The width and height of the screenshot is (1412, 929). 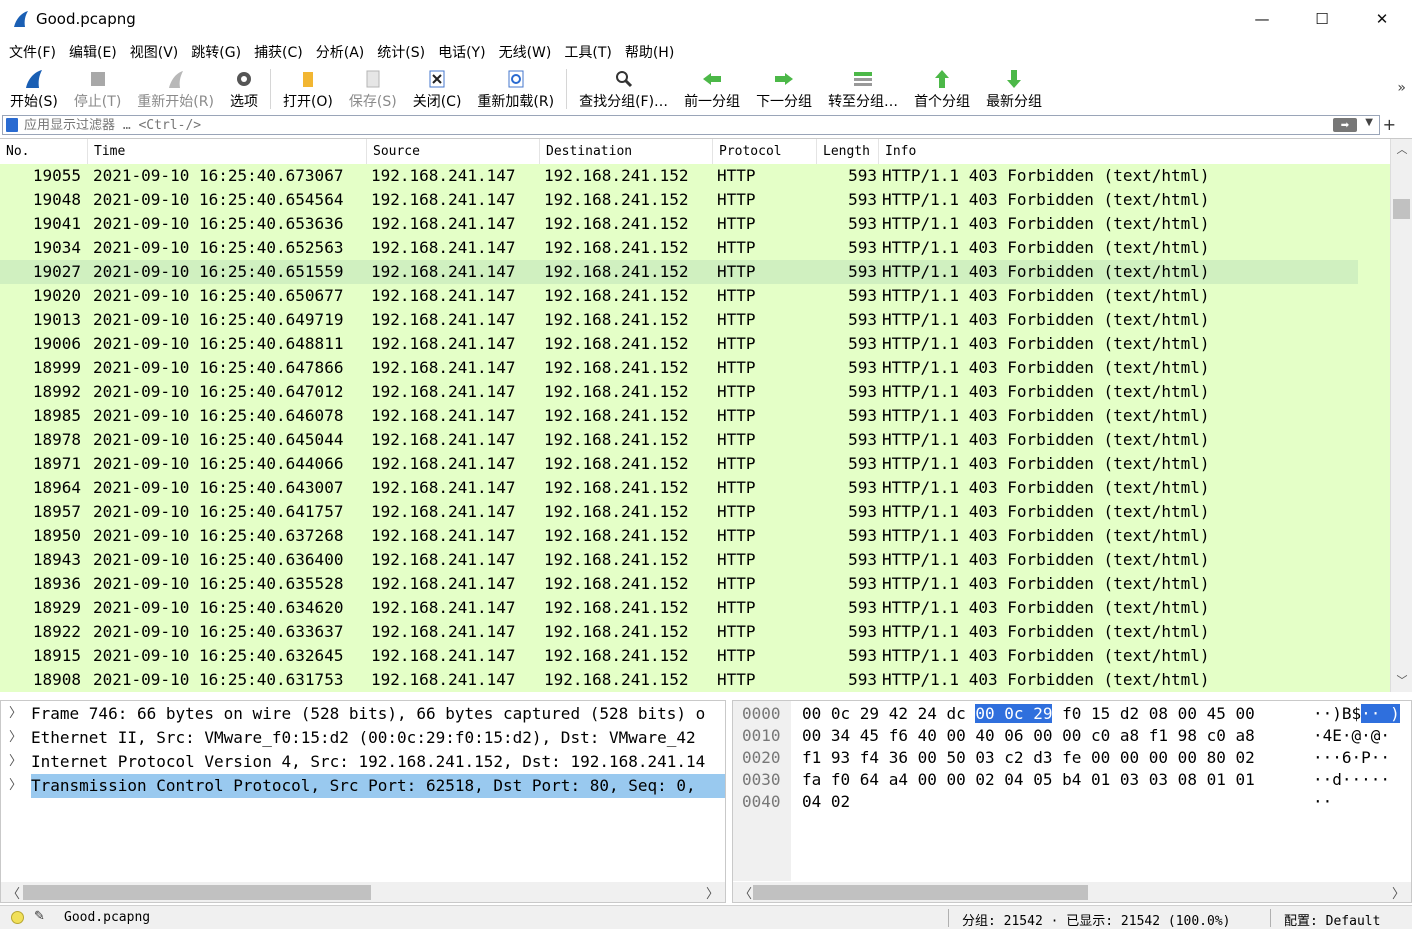 What do you see at coordinates (154, 52) in the screenshot?
I see `menu-view: 视图(V)` at bounding box center [154, 52].